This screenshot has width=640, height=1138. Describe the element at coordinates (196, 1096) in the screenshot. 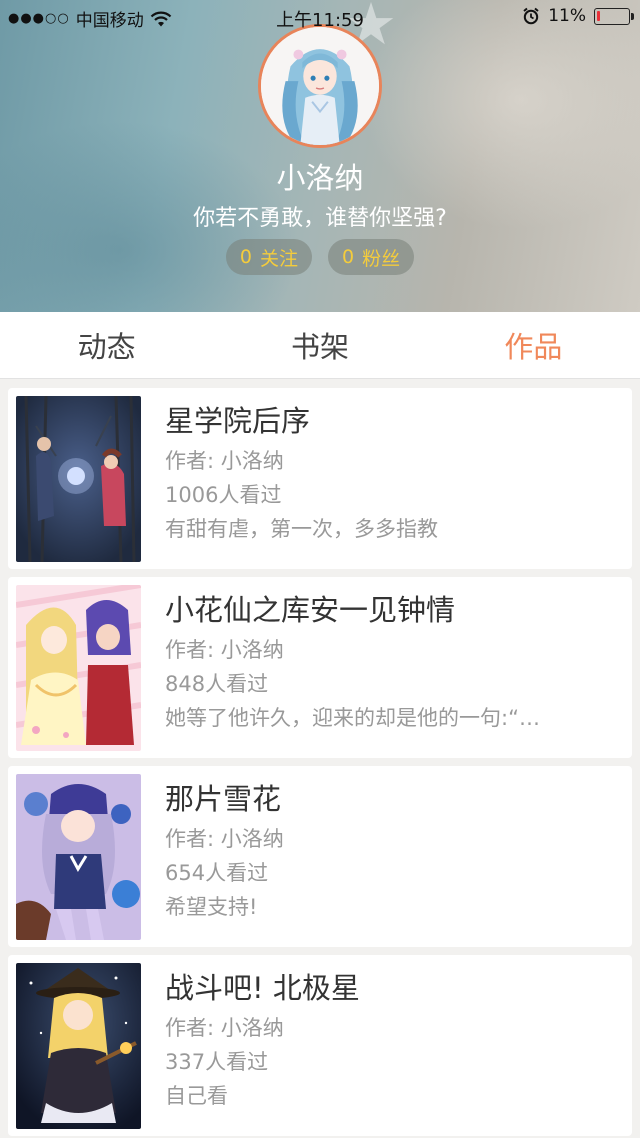

I see `work-description: 自己看` at that location.